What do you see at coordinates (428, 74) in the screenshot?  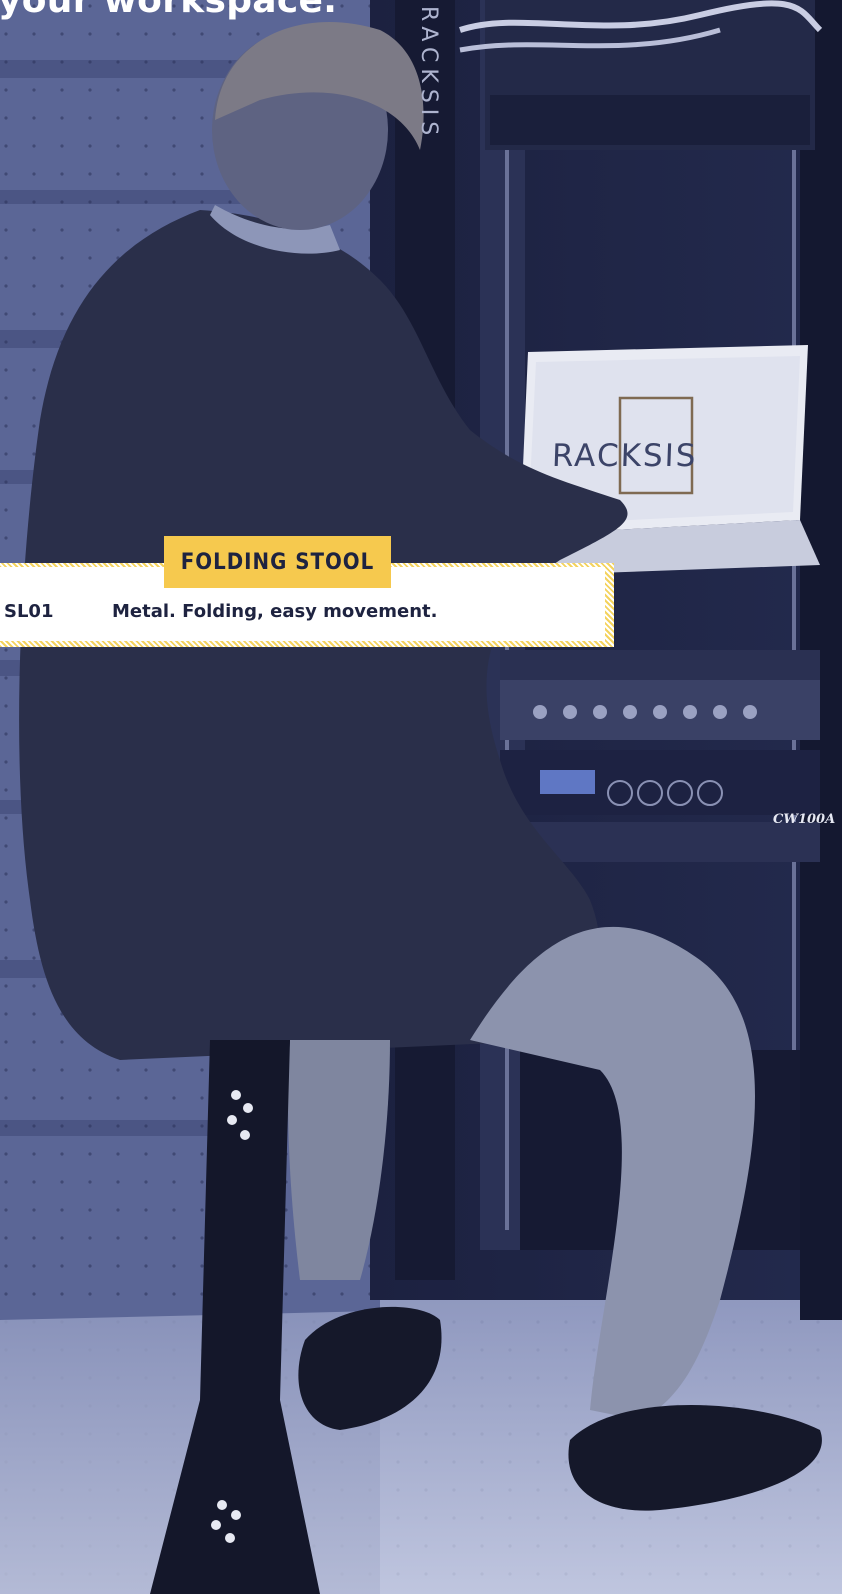 I see `rack-brand-text: RACKSIS` at bounding box center [428, 74].